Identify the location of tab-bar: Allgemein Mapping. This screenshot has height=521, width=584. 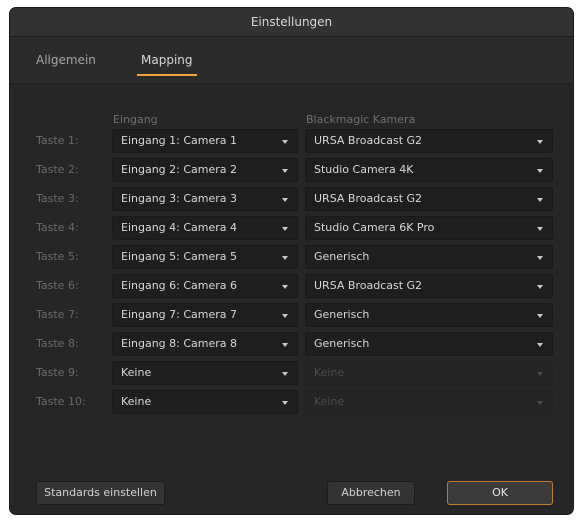
(291, 60).